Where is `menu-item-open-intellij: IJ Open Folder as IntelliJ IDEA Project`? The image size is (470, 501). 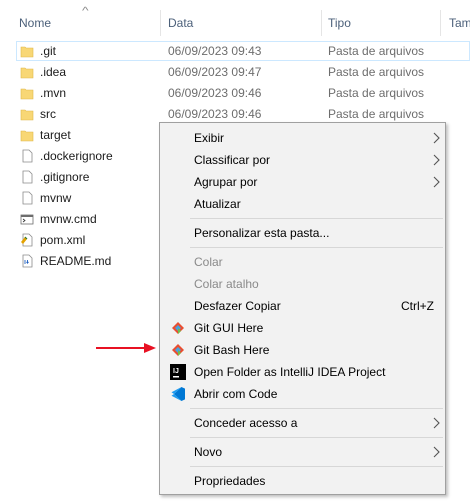 menu-item-open-intellij: IJ Open Folder as IntelliJ IDEA Project is located at coordinates (302, 372).